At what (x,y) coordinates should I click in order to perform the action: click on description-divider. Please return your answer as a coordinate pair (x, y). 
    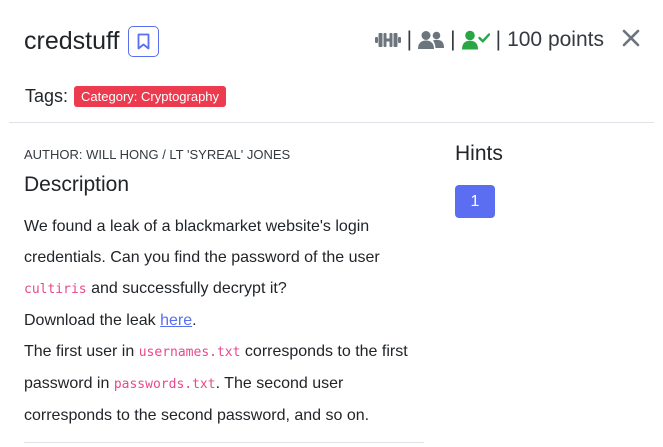
    Looking at the image, I should click on (224, 442).